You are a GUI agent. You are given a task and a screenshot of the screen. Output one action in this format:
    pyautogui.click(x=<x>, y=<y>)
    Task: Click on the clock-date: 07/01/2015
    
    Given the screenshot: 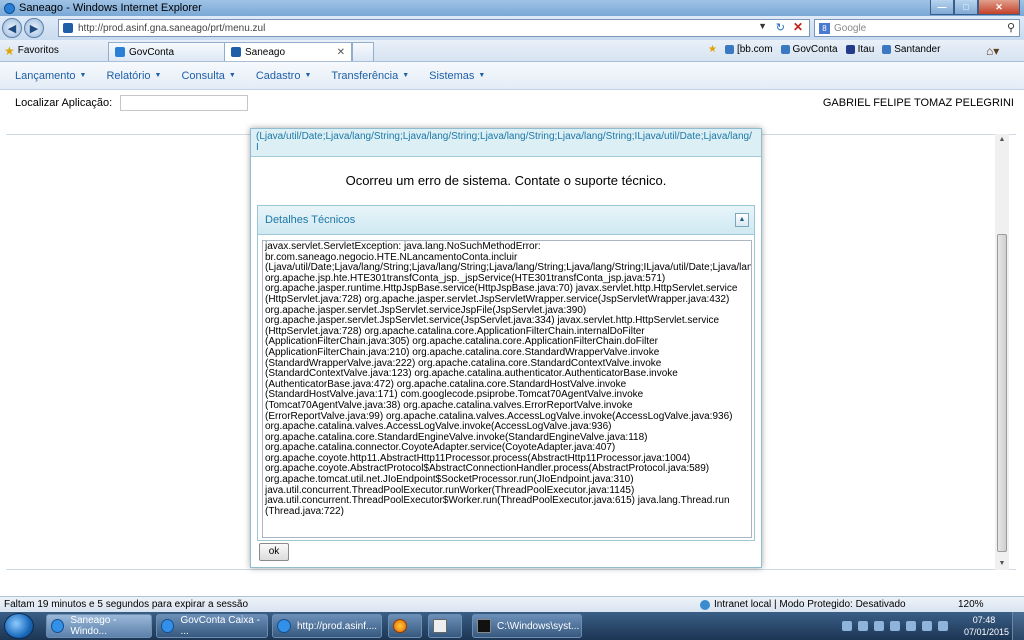 What is the action you would take?
    pyautogui.click(x=987, y=632)
    